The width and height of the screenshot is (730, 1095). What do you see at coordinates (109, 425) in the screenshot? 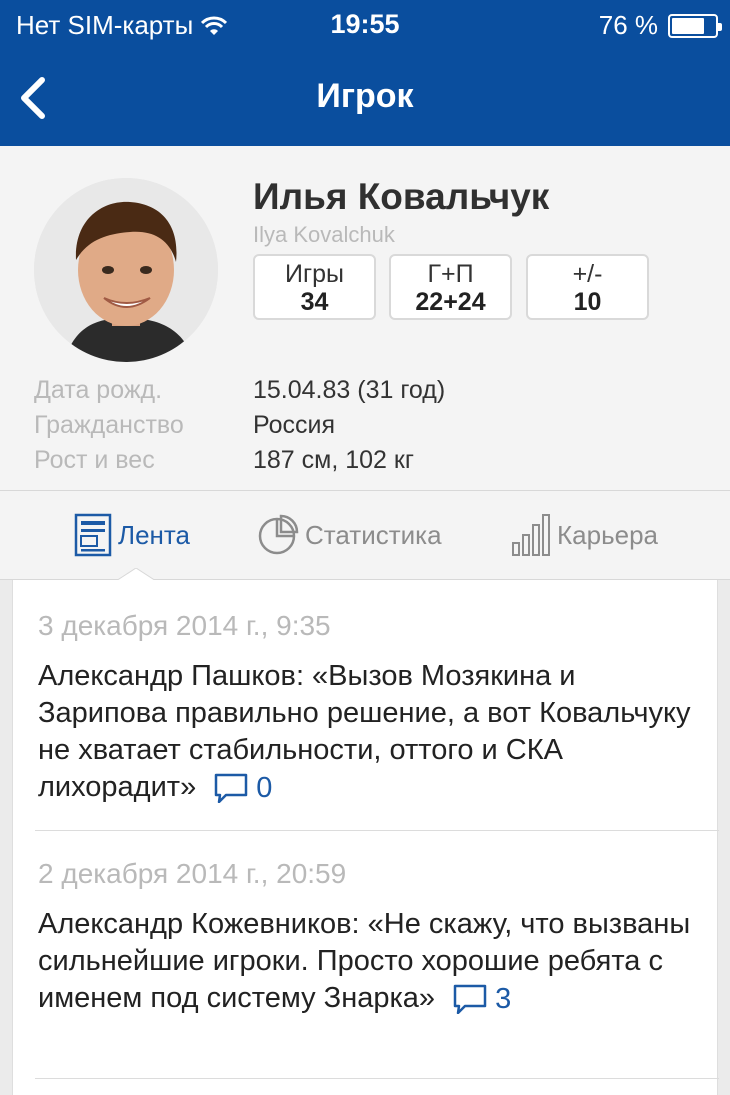
I see `citizenship-label: Гражданство` at bounding box center [109, 425].